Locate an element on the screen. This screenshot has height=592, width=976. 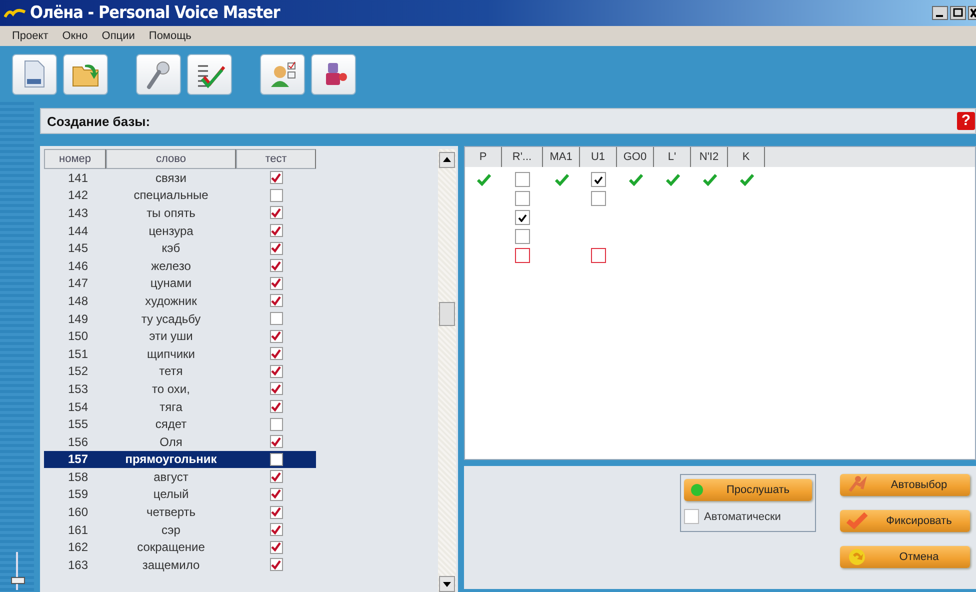
scroll-down-icon is located at coordinates (447, 584).